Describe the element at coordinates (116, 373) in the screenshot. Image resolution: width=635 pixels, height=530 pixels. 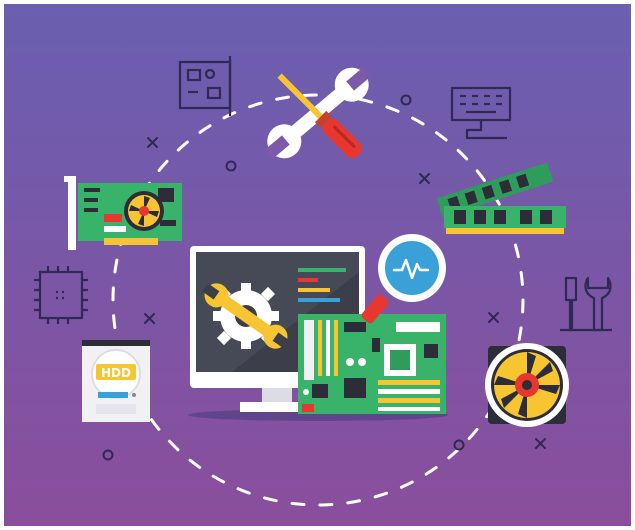
I see `hdd-label: HDD` at that location.